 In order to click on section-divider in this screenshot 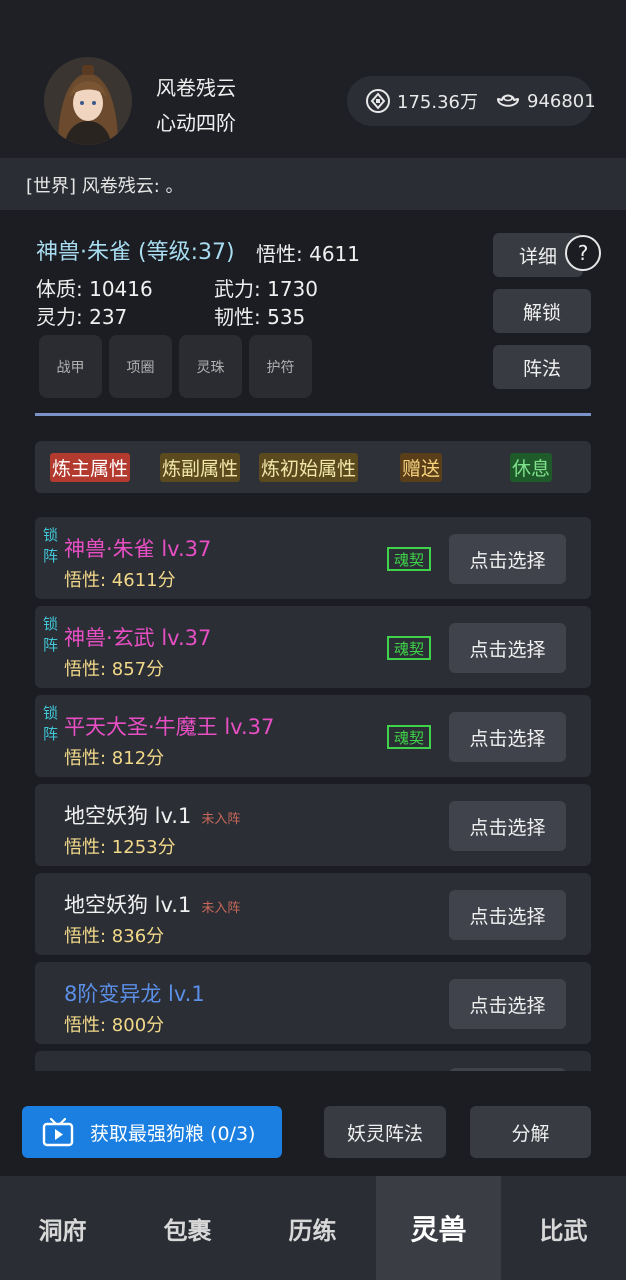, I will do `click(313, 414)`.